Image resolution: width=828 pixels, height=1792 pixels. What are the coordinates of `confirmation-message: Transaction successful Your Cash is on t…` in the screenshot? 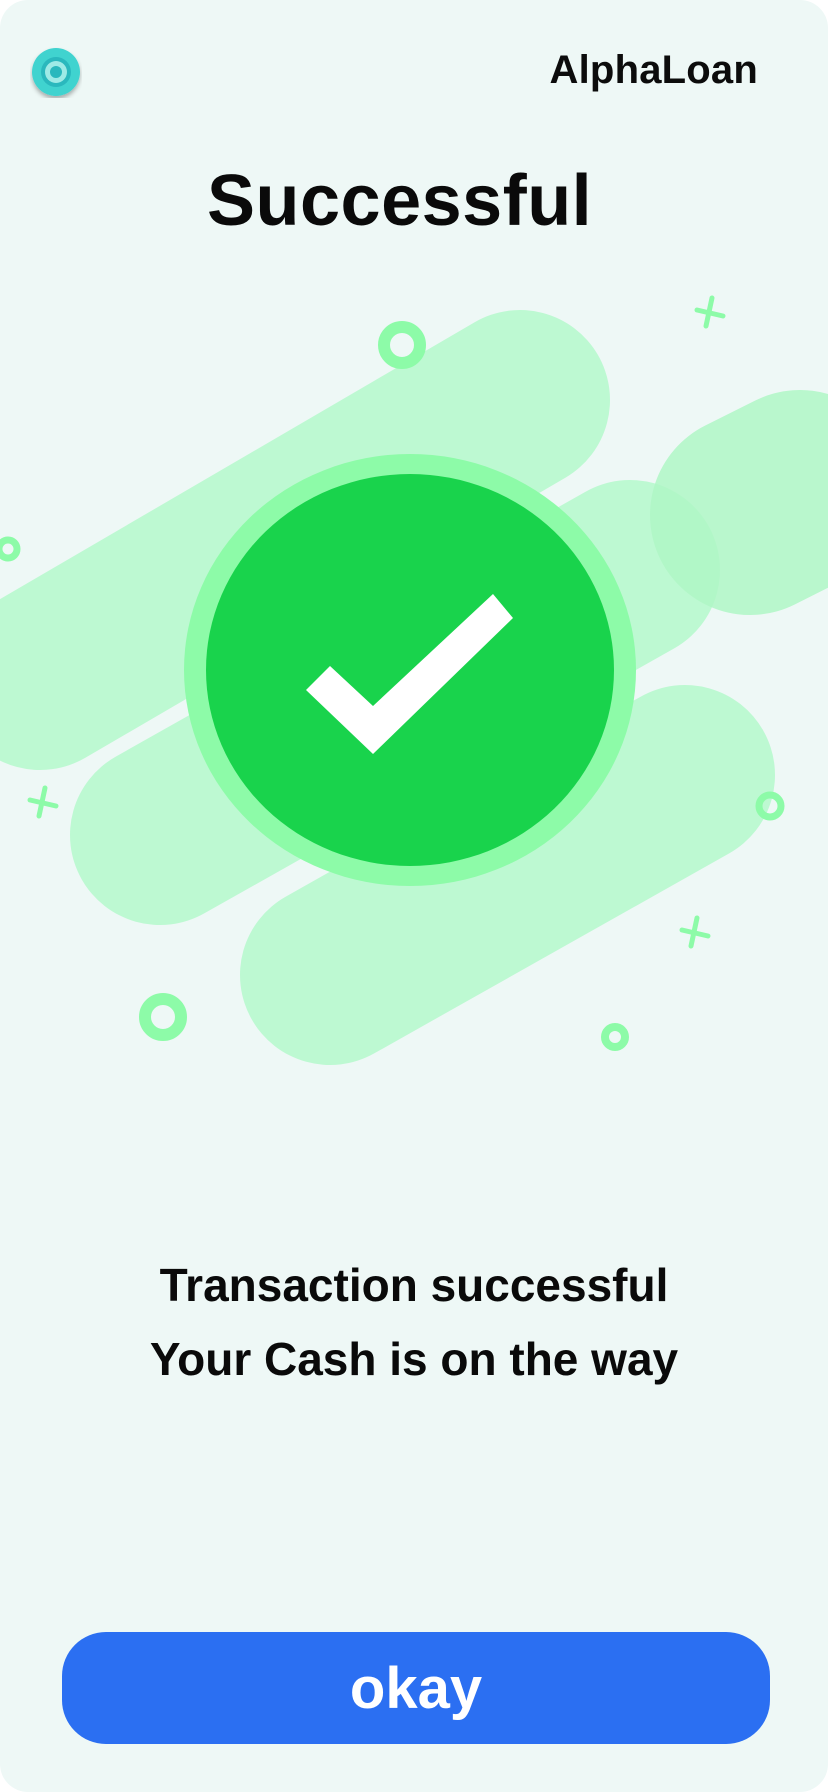 It's located at (414, 1322).